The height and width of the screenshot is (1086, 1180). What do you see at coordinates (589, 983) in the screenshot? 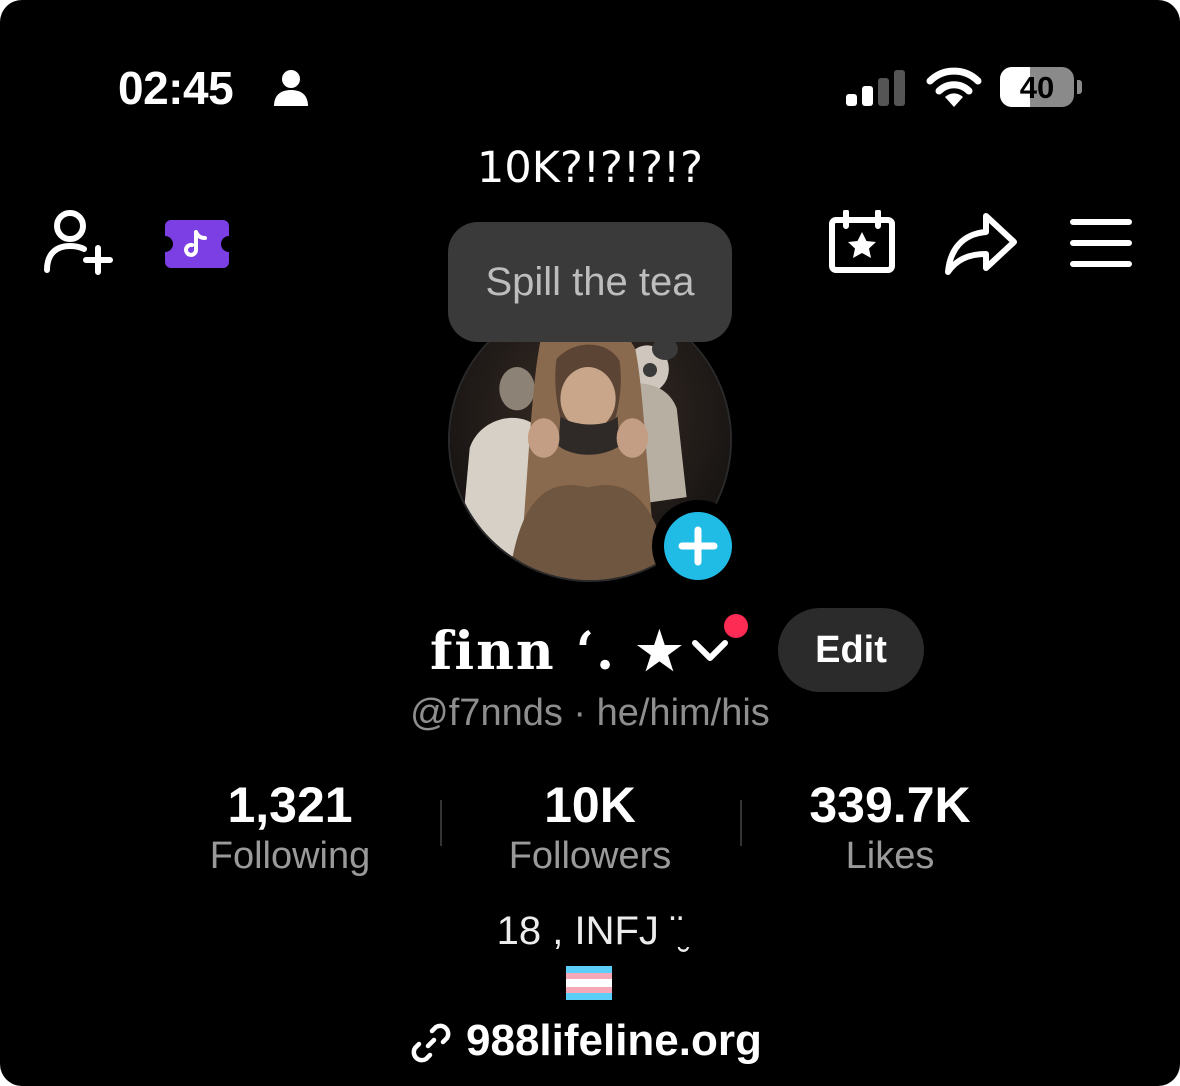
I see `trans-flag-icon` at bounding box center [589, 983].